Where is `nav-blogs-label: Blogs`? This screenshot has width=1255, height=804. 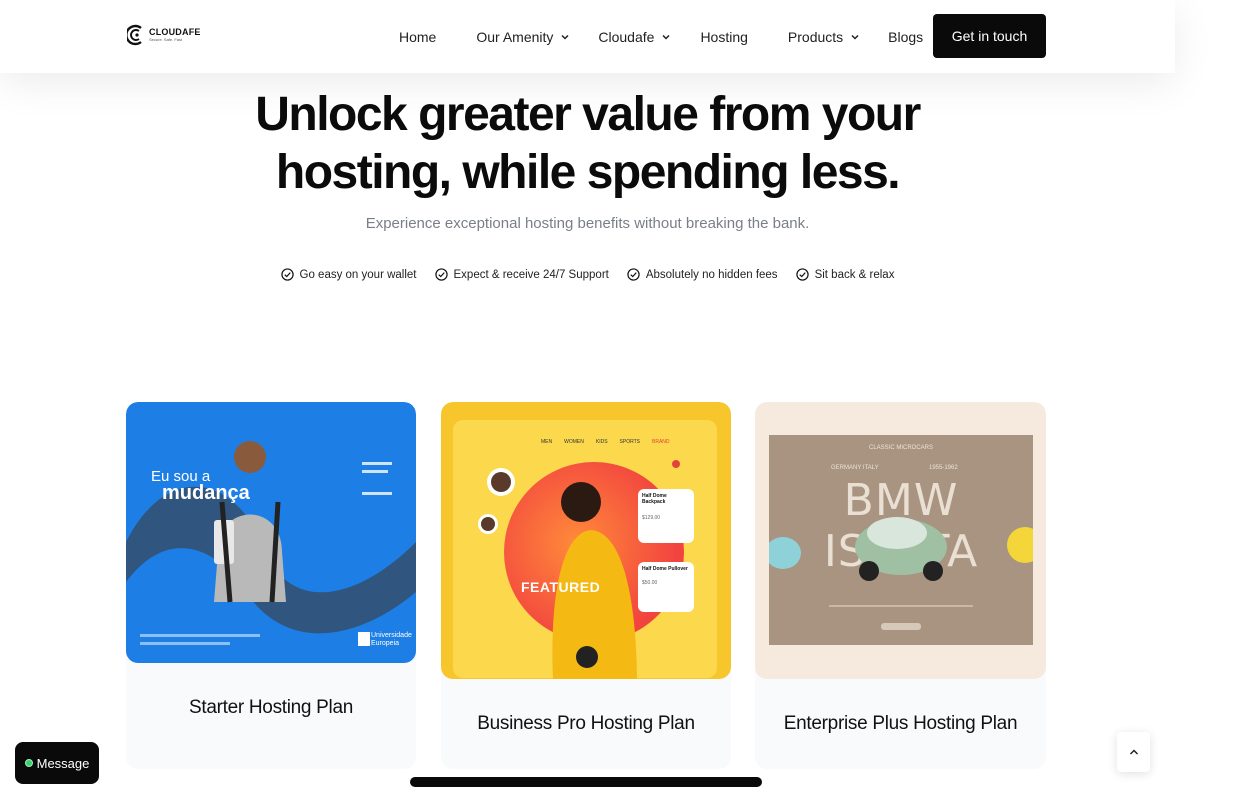 nav-blogs-label: Blogs is located at coordinates (906, 37).